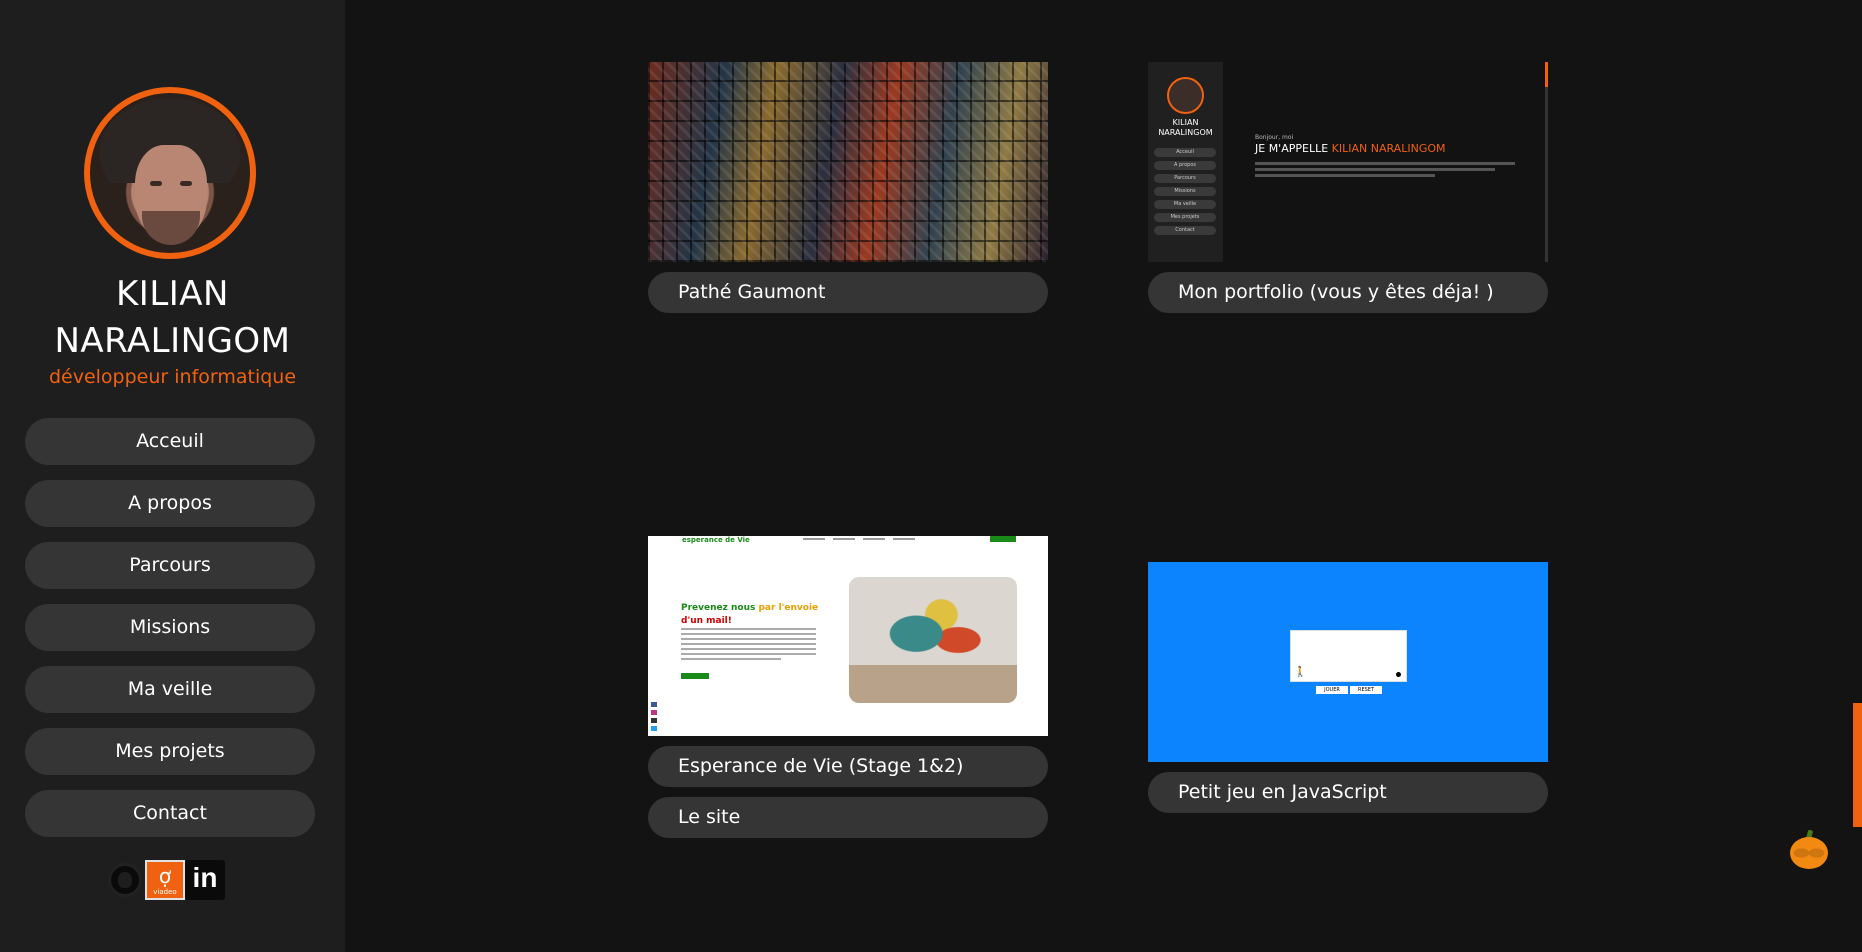 The image size is (1862, 952). Describe the element at coordinates (170, 751) in the screenshot. I see `nav-button-mes-projets: Mes projets` at that location.